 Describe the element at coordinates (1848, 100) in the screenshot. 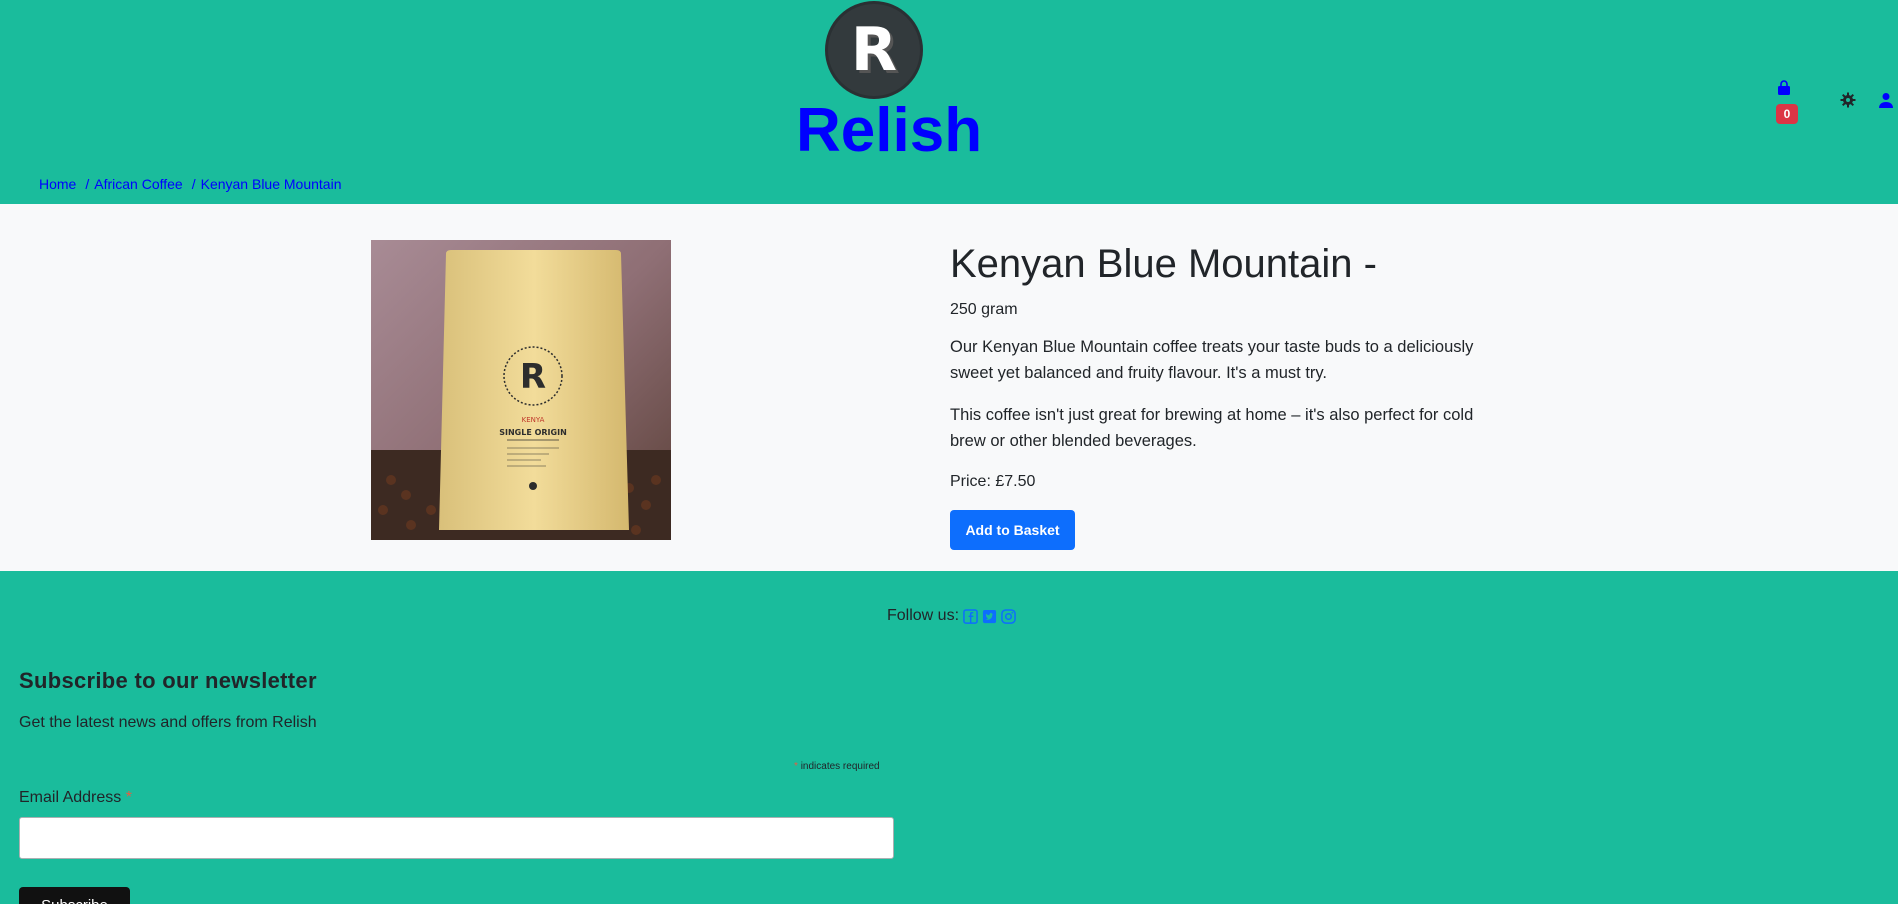

I see `gear-icon` at that location.